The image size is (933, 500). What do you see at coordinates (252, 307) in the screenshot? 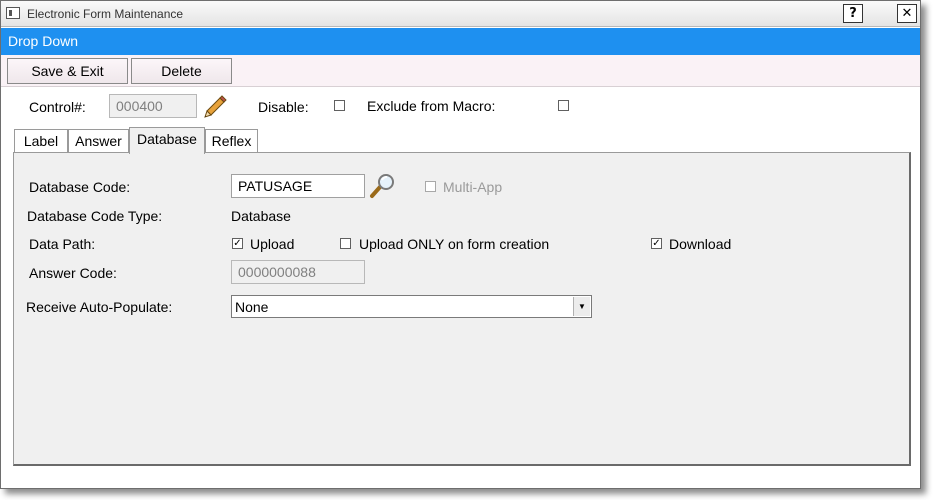
I see `auto-populate-value: None` at bounding box center [252, 307].